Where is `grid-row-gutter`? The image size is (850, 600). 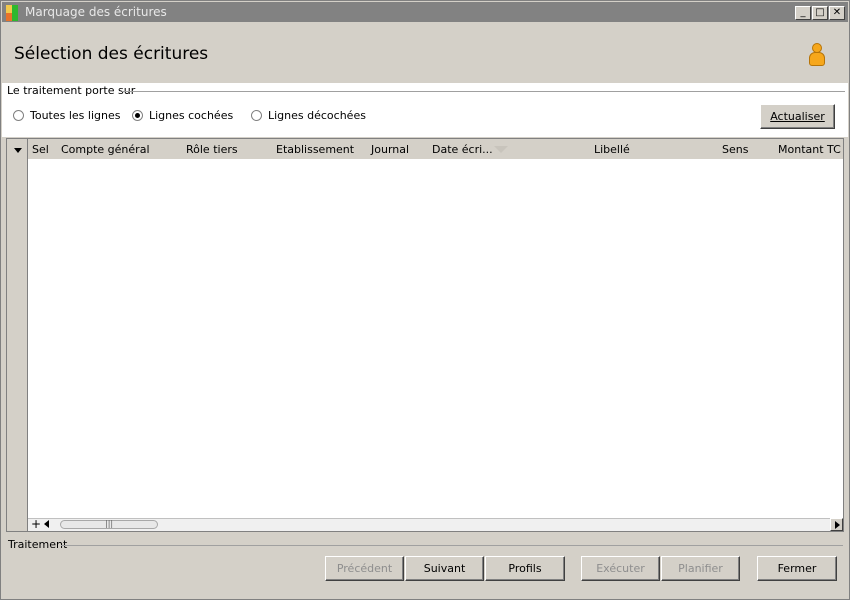 grid-row-gutter is located at coordinates (17, 335).